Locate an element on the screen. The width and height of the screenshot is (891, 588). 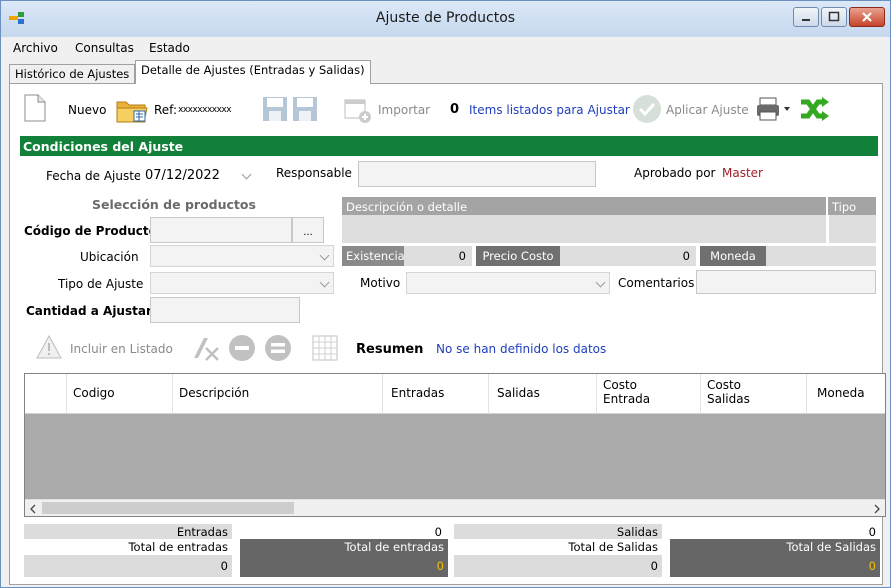
close-button is located at coordinates (867, 17).